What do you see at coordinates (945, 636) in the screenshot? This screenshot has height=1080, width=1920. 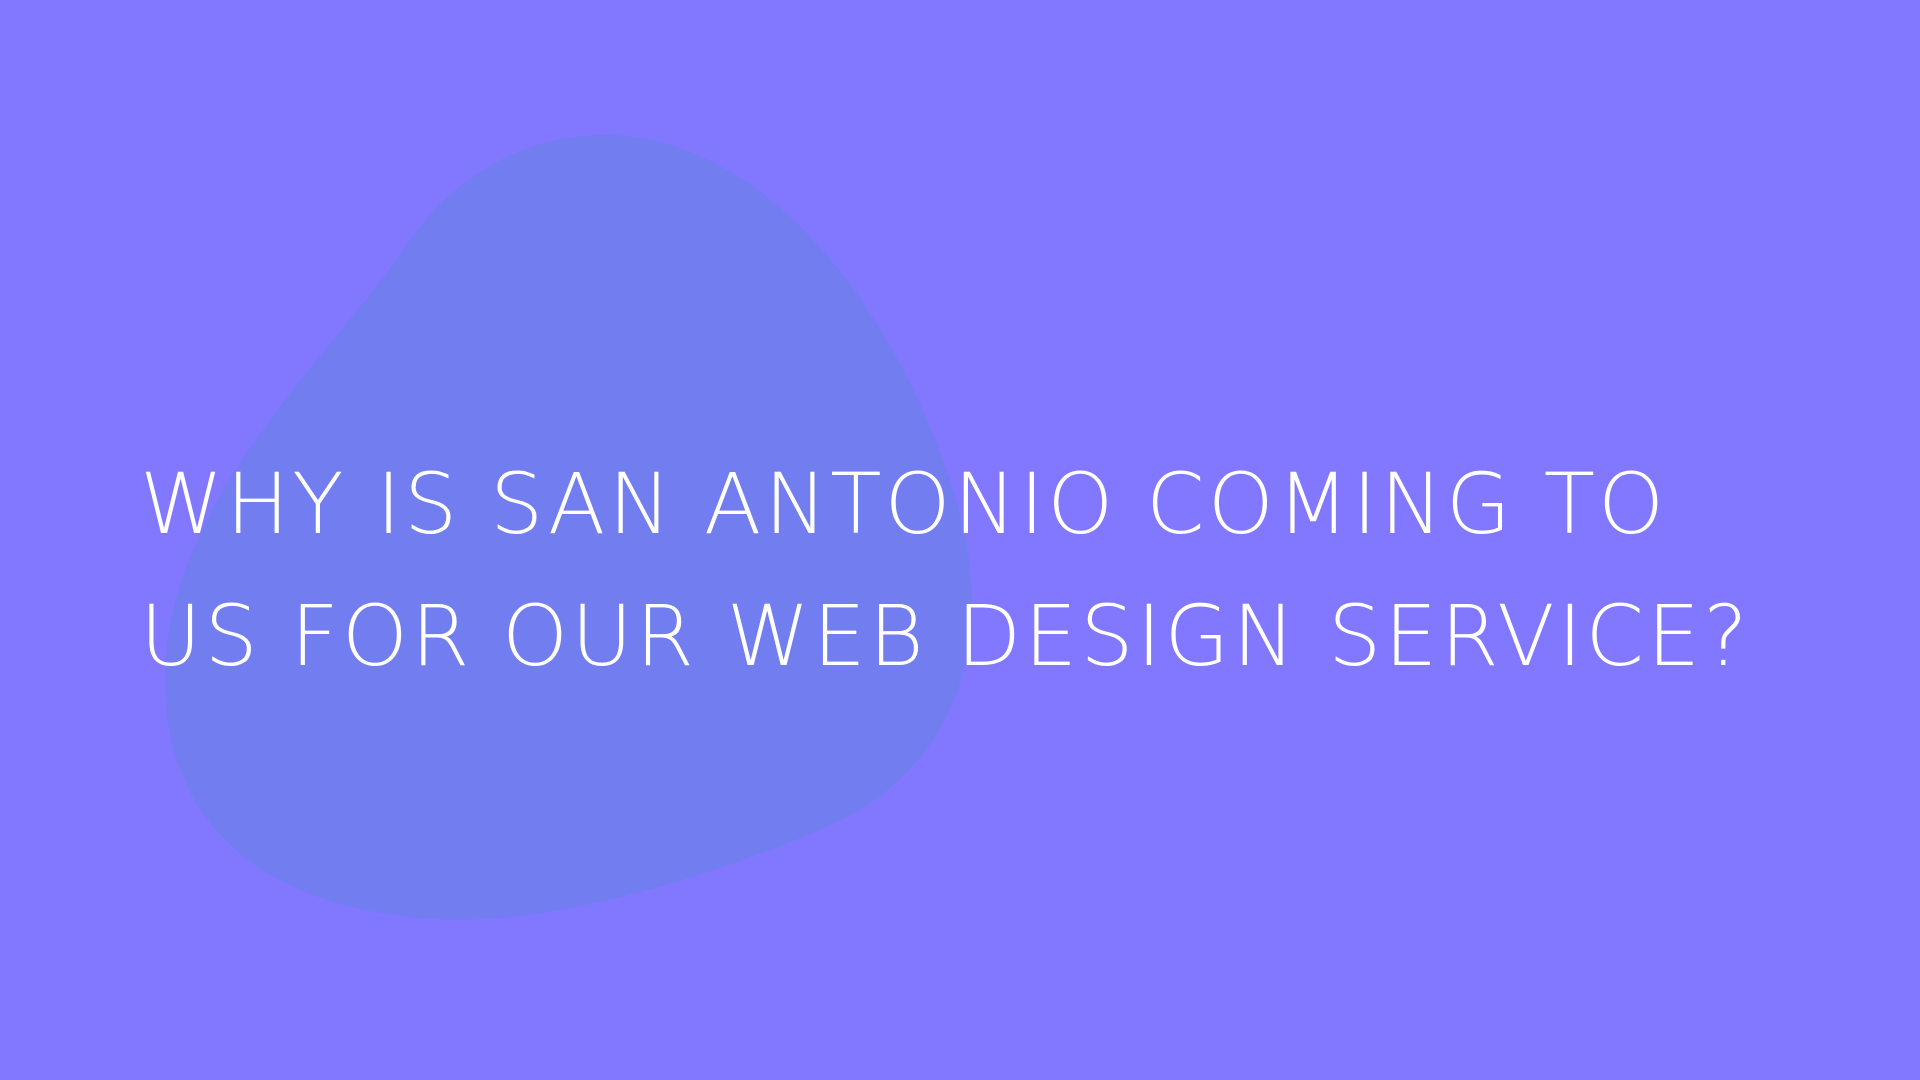 I see `headline-line-2: US FOR OUR WEB DESIGN SERVICE?` at bounding box center [945, 636].